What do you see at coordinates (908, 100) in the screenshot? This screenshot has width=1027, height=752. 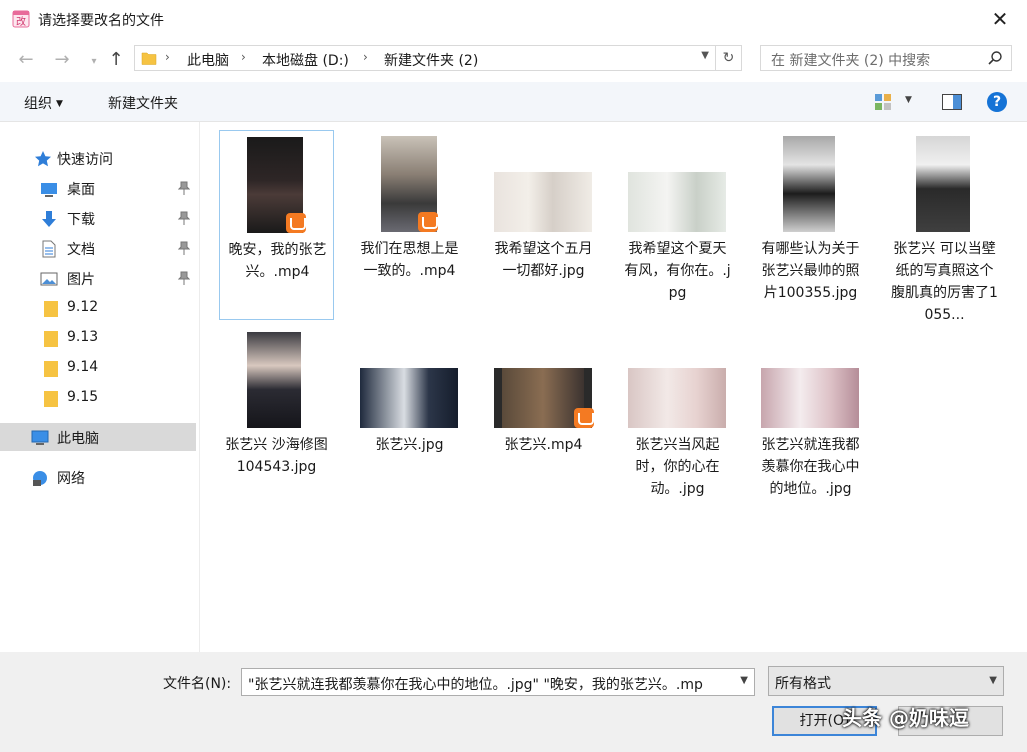 I see `view-dropdown-icon: ▼` at bounding box center [908, 100].